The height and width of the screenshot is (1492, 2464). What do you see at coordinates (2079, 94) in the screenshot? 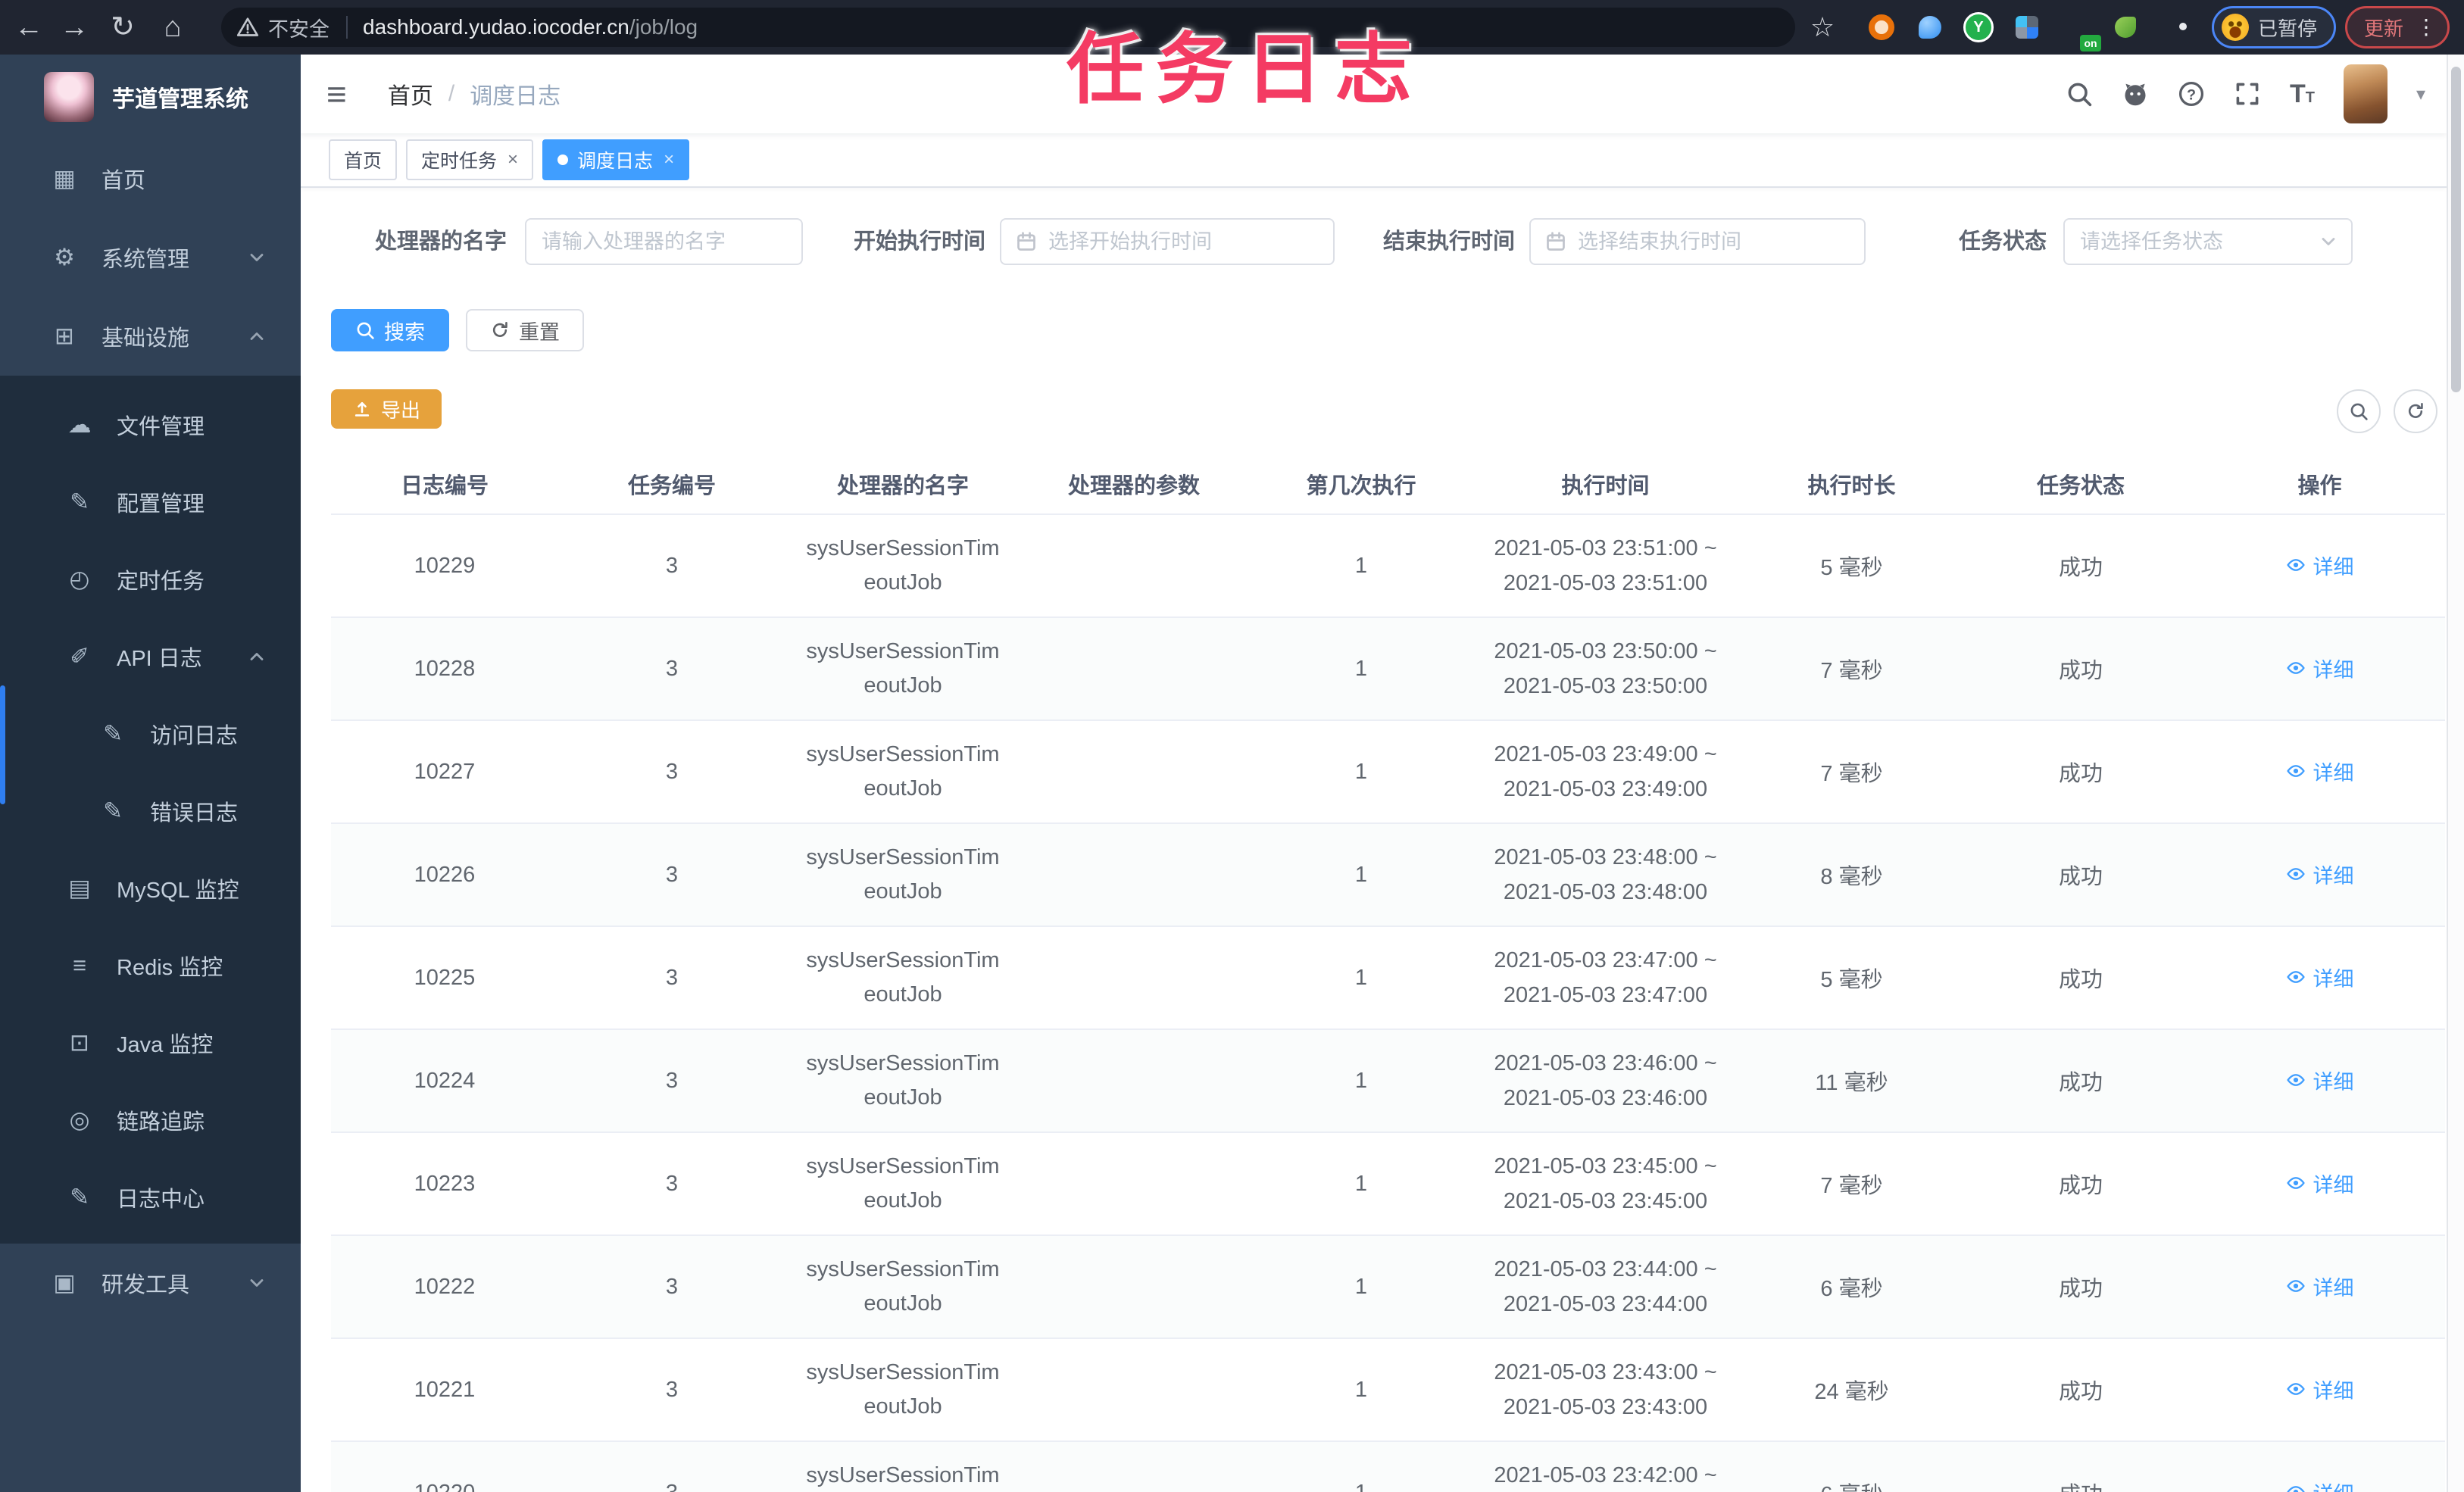
I see `header-search-icon` at bounding box center [2079, 94].